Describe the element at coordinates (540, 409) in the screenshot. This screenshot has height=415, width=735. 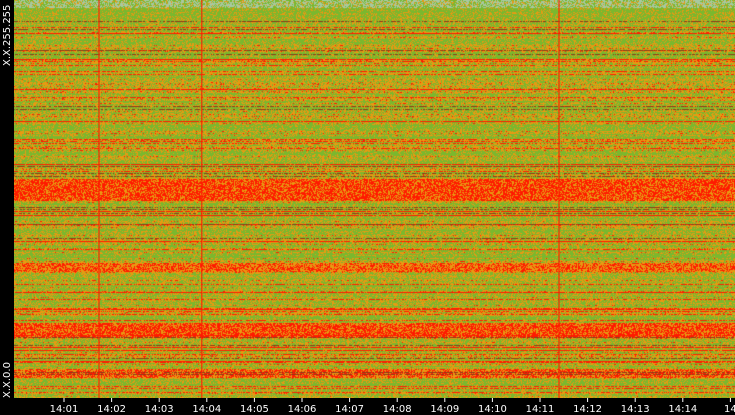
I see `x-tick-label: 14:11` at that location.